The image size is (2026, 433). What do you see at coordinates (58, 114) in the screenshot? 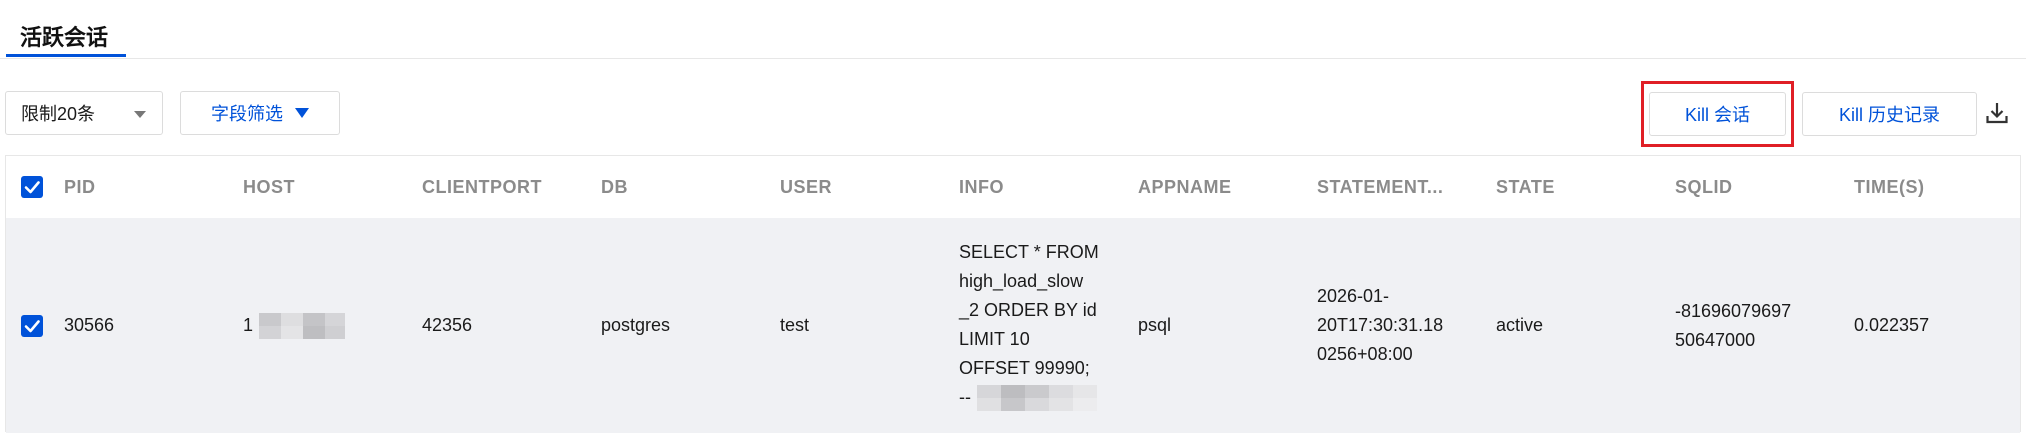
I see `limit-select-value: 限制20条` at bounding box center [58, 114].